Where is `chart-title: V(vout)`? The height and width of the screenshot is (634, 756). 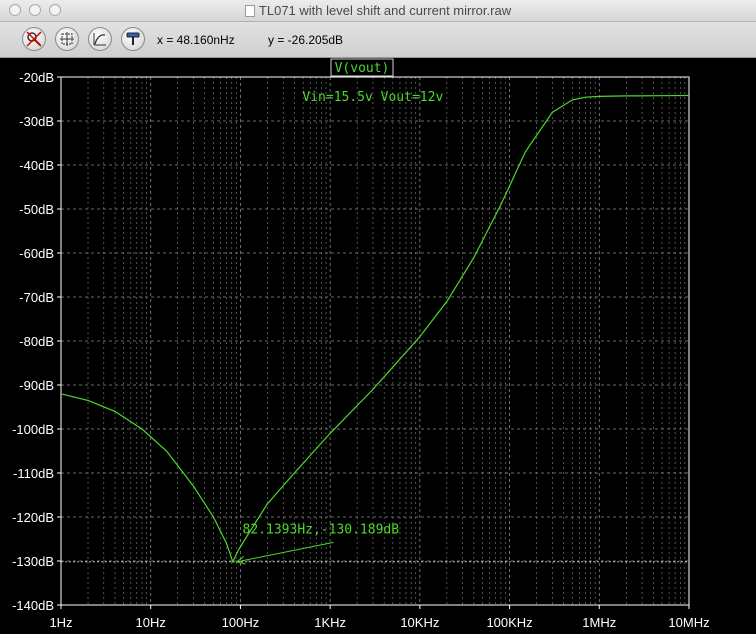 chart-title: V(vout) is located at coordinates (362, 68).